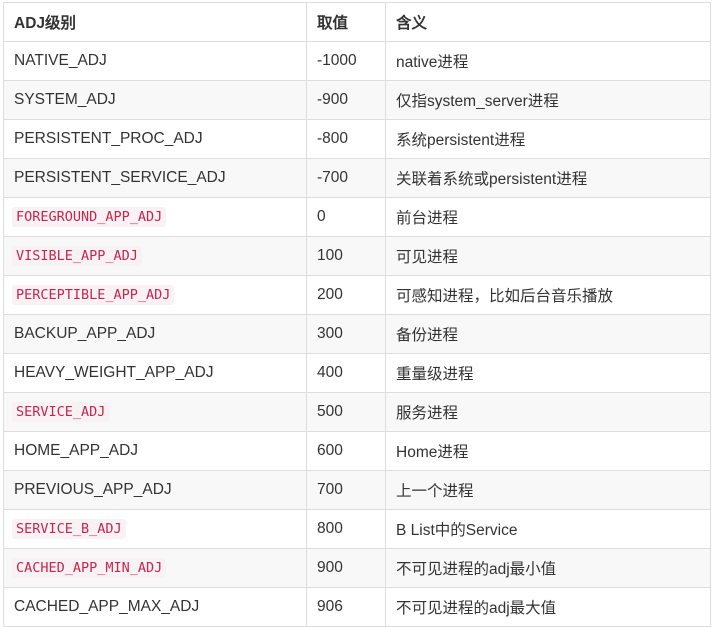 The image size is (714, 627). What do you see at coordinates (155, 61) in the screenshot?
I see `adj-name-cell: NATIVE_ADJ` at bounding box center [155, 61].